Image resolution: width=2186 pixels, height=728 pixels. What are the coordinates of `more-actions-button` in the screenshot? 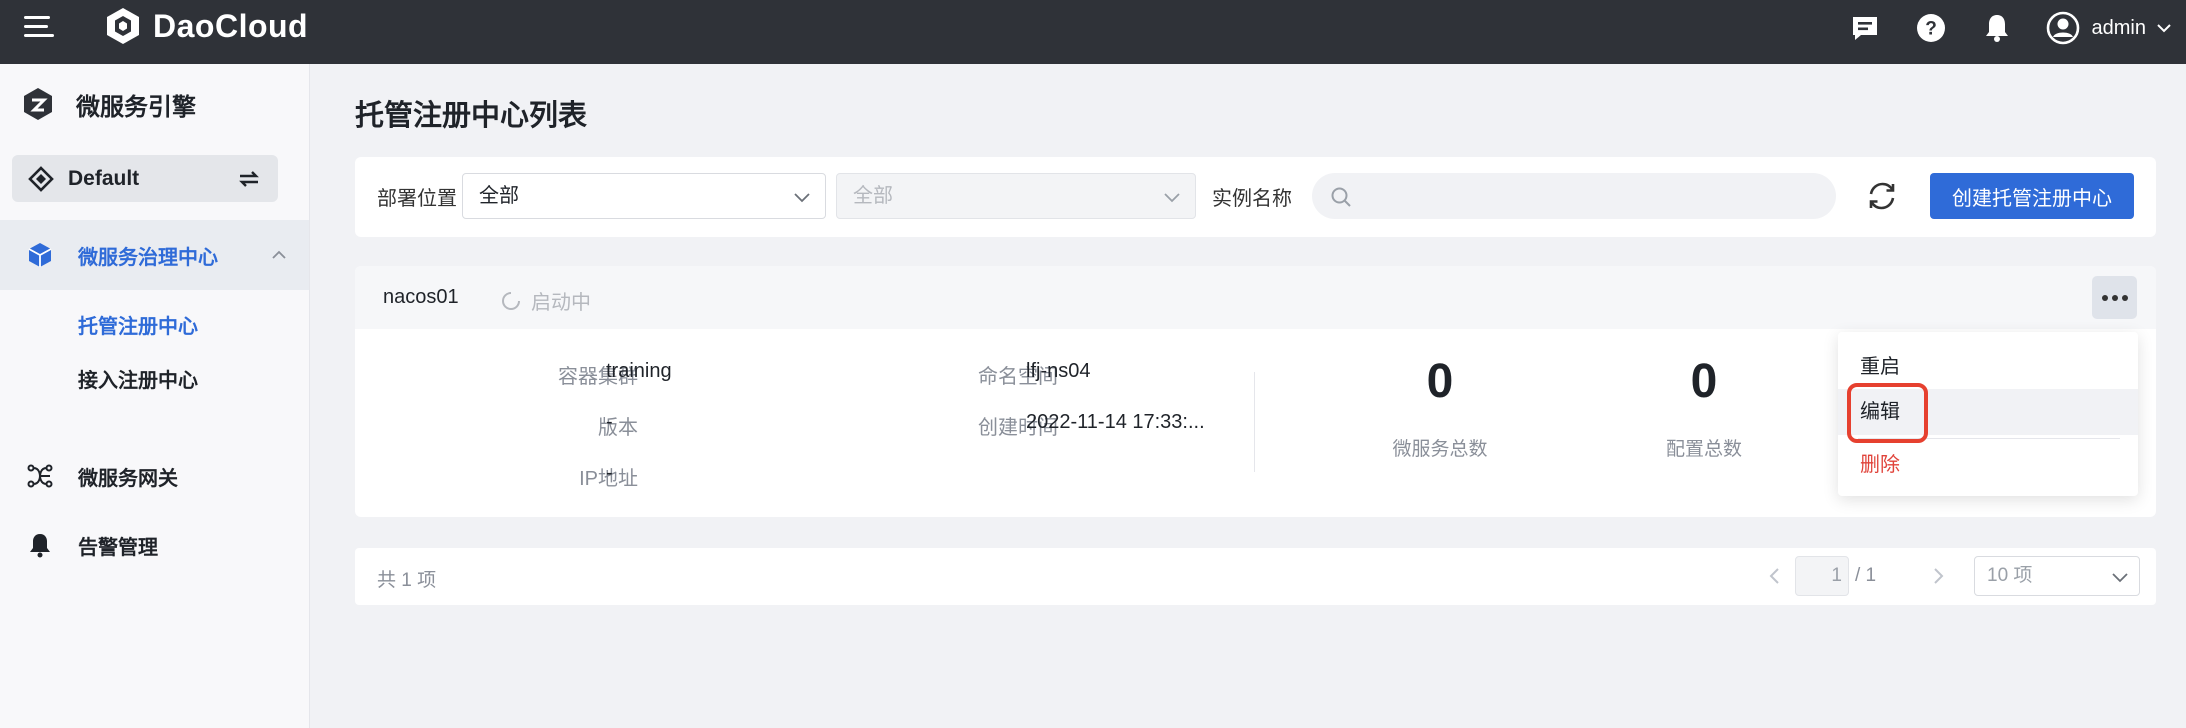 It's located at (2114, 297).